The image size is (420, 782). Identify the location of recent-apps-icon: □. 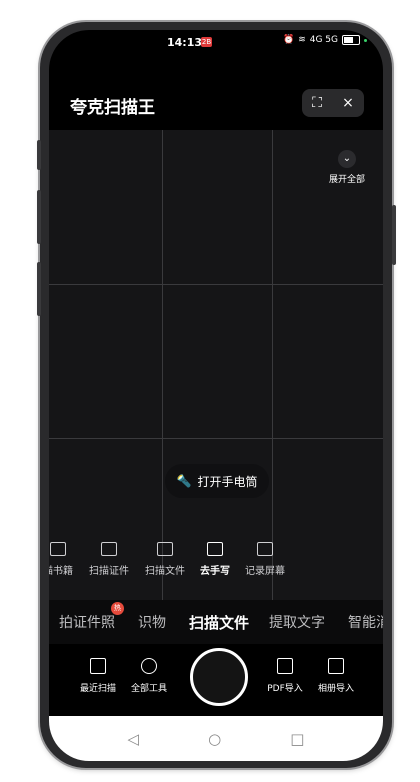
(297, 739).